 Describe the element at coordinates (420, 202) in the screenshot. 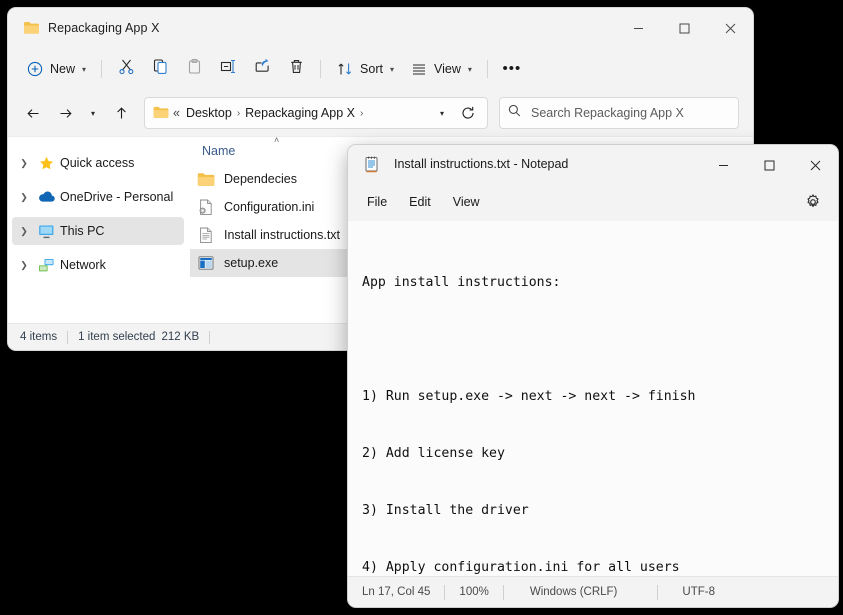

I see `menu-edit: Edit` at that location.